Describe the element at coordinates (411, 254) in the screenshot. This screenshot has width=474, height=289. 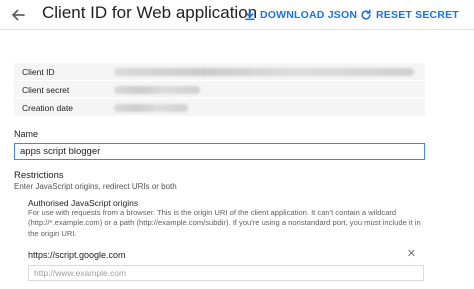
I see `close-icon: ✕` at that location.